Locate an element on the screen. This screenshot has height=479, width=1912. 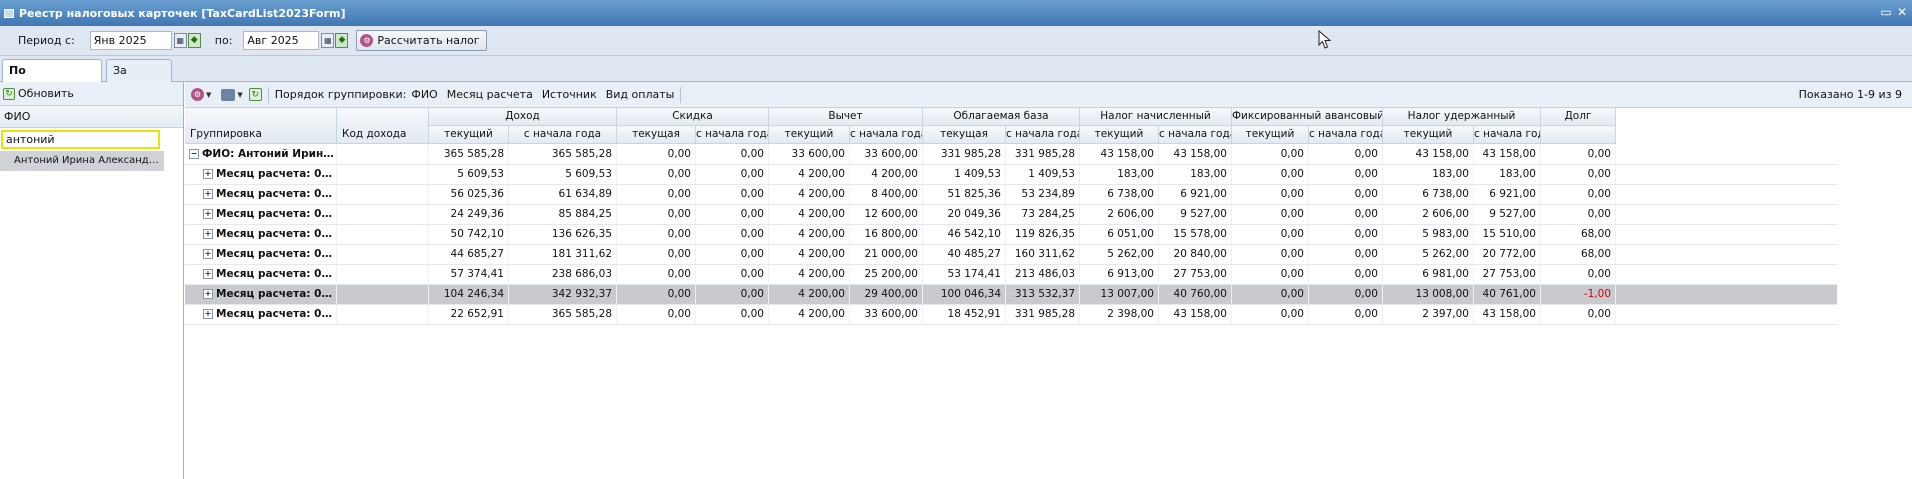
close-icon: ✕ is located at coordinates (1902, 12).